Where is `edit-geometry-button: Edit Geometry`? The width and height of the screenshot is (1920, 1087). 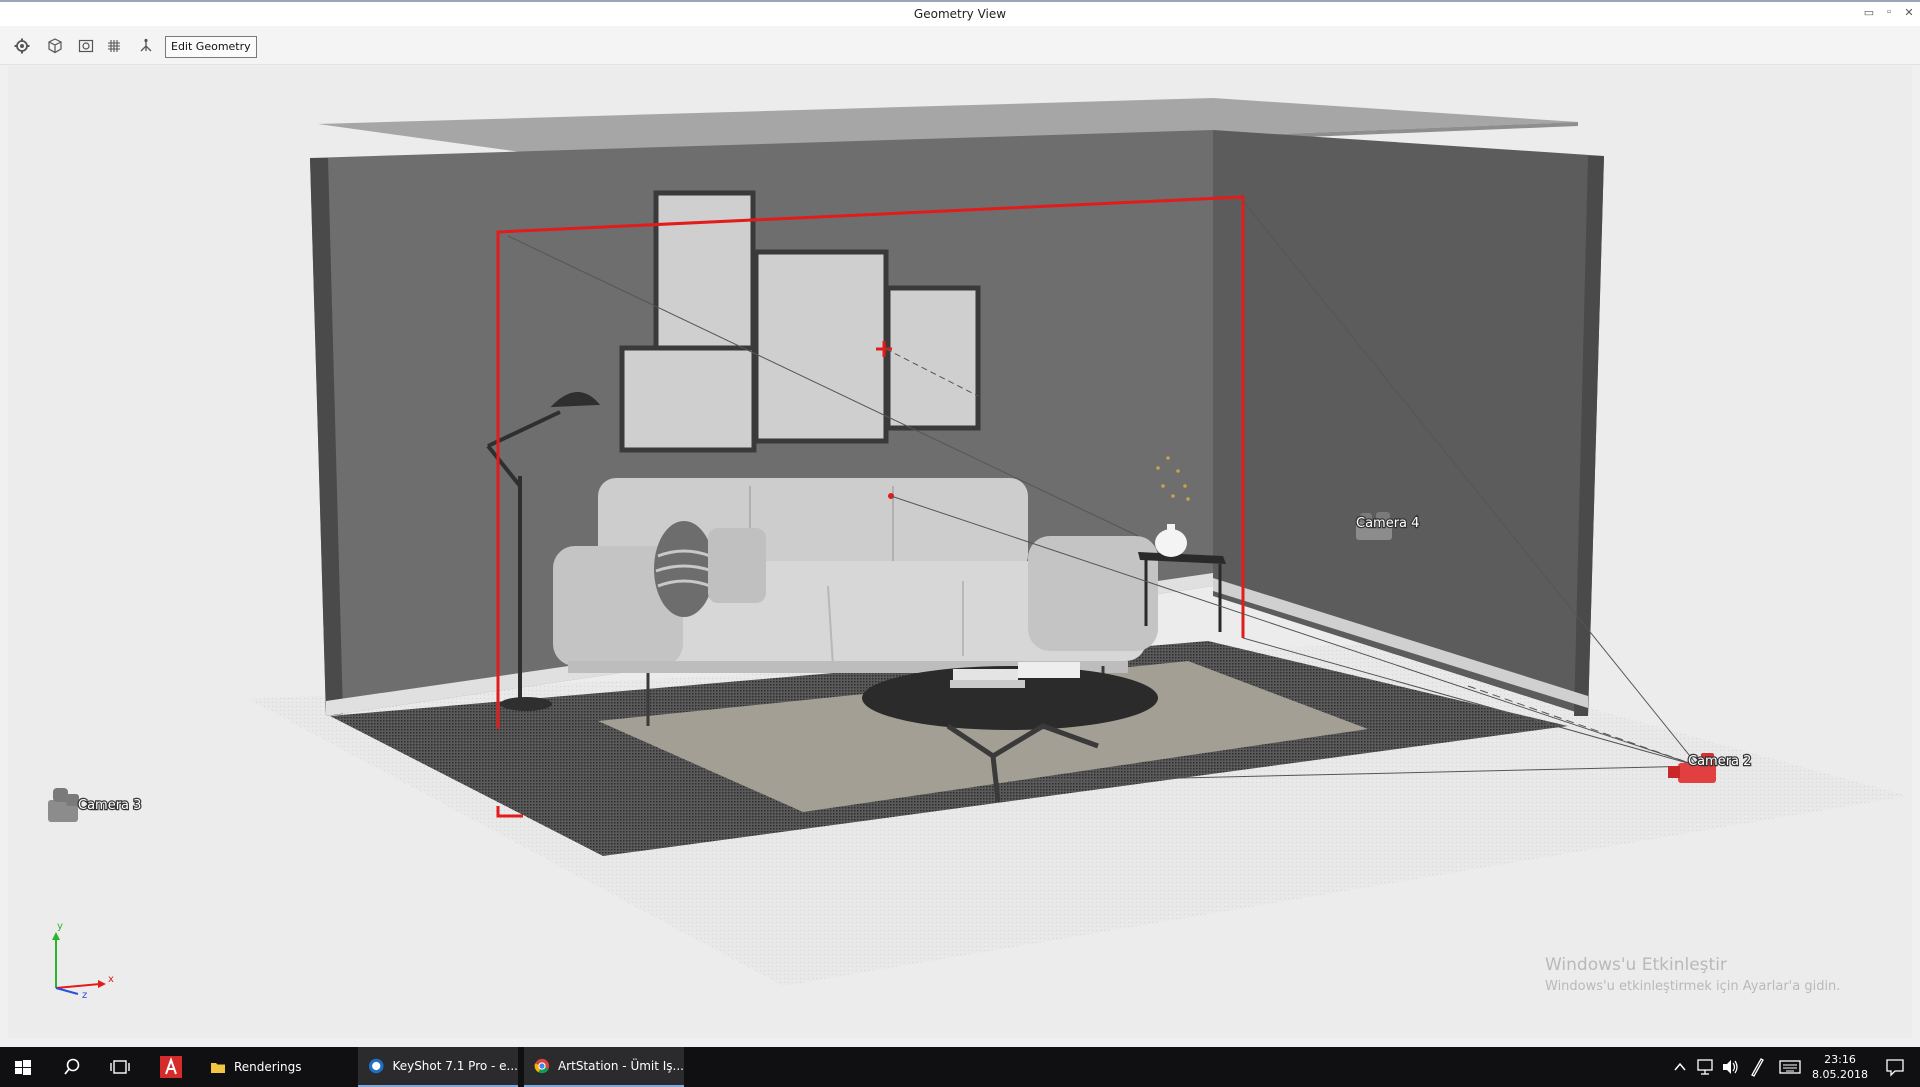
edit-geometry-button: Edit Geometry is located at coordinates (211, 47).